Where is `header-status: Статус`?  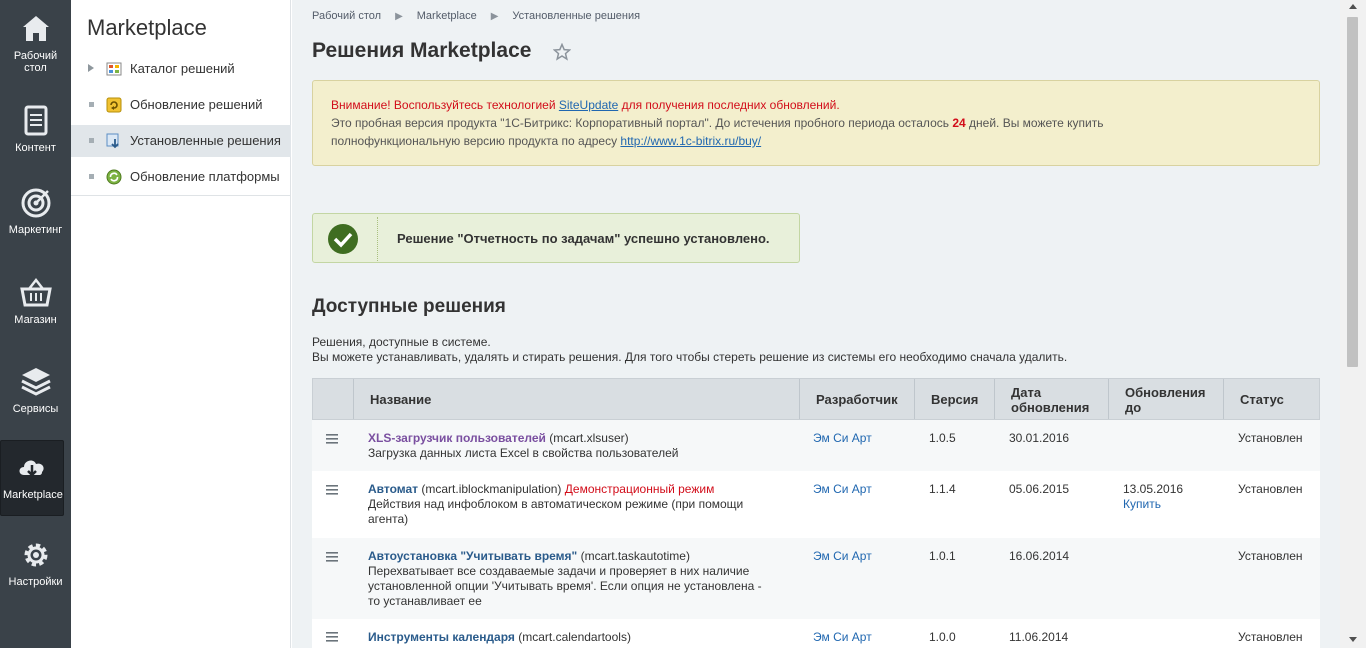
header-status: Статус is located at coordinates (1271, 399).